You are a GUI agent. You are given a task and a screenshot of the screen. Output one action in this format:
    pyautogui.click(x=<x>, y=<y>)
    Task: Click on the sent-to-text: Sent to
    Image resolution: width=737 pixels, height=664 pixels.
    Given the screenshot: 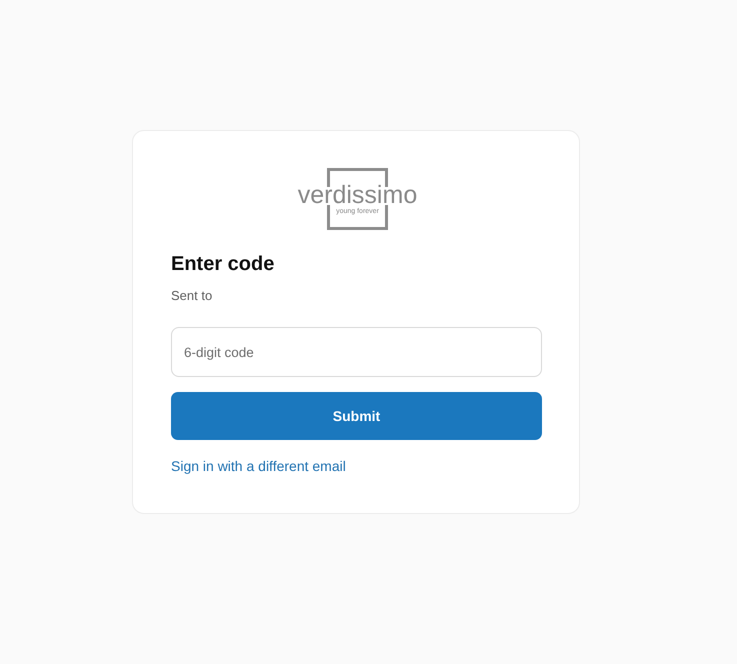 What is the action you would take?
    pyautogui.click(x=191, y=296)
    